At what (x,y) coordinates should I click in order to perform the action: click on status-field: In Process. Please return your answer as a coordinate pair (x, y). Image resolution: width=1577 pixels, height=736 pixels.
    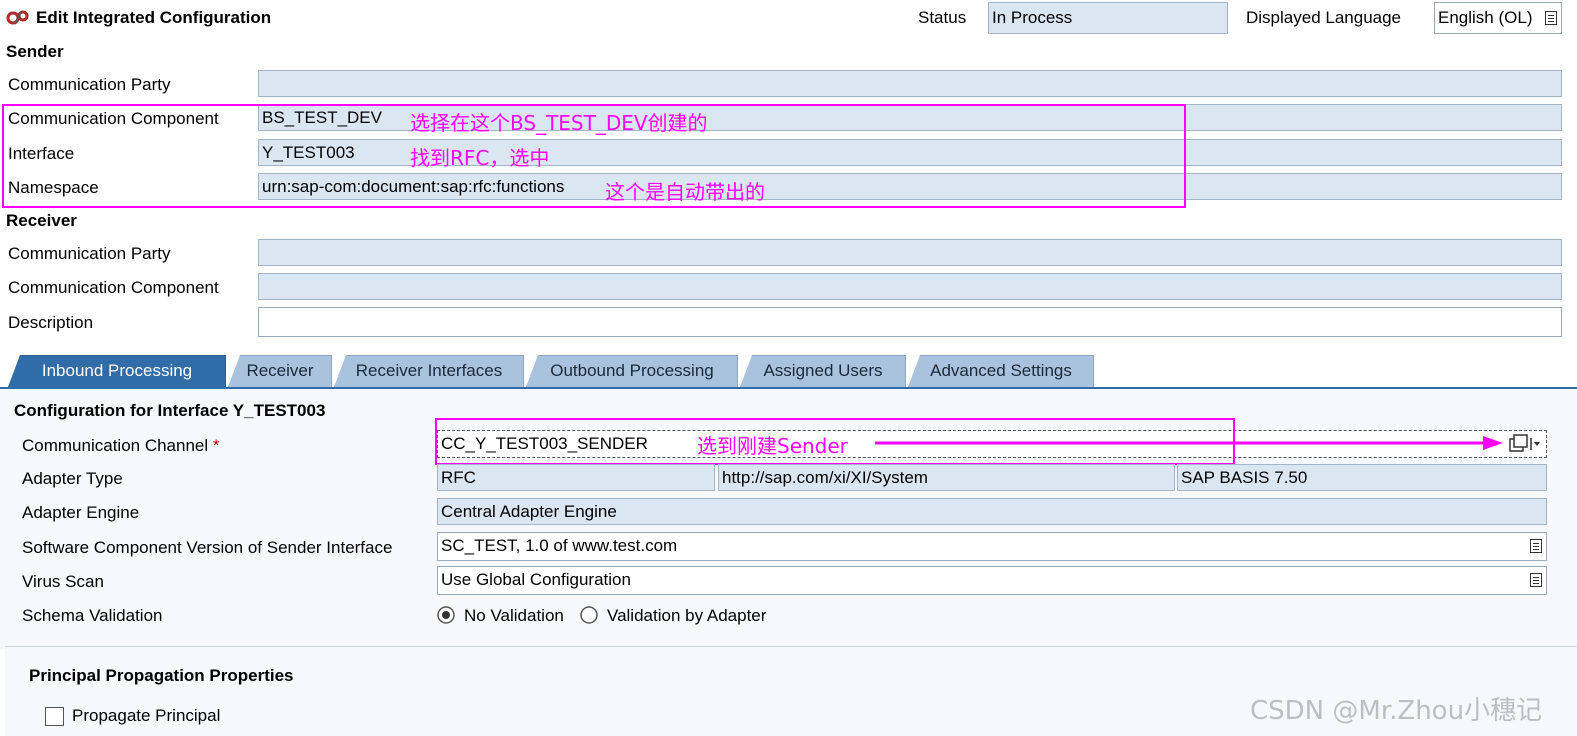
    Looking at the image, I should click on (1108, 18).